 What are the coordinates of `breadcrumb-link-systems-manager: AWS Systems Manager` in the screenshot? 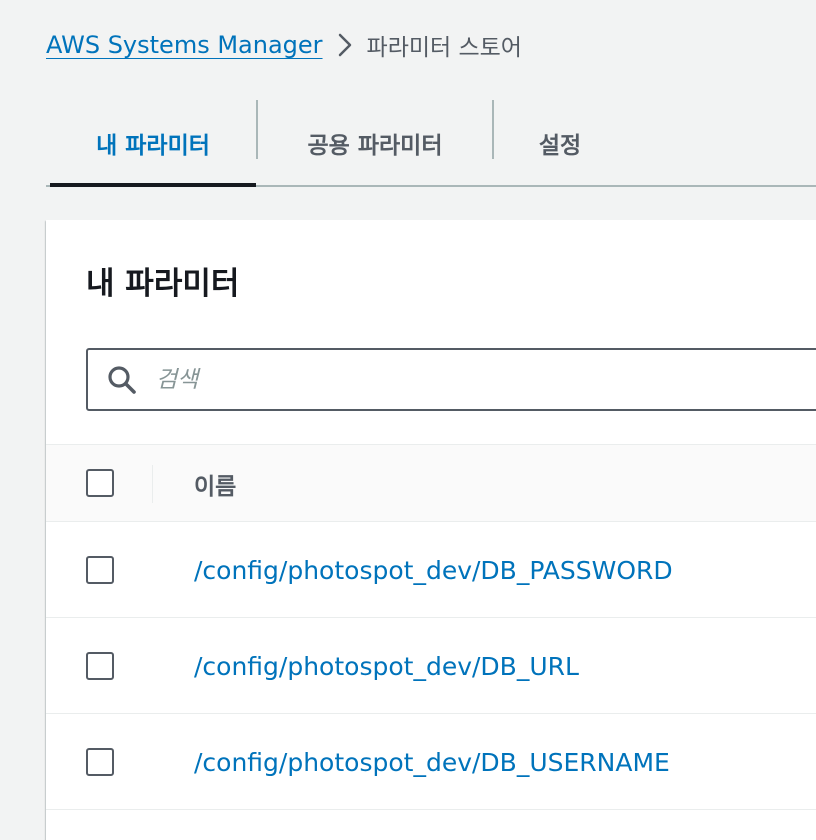 It's located at (184, 45).